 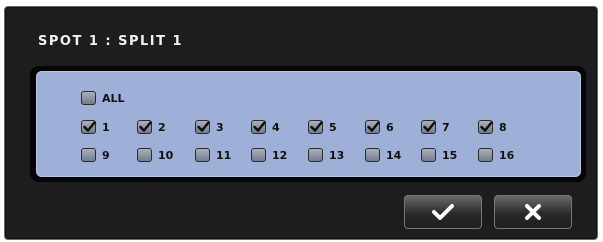 I want to click on dialog-title: SPOT 1 : SPLIT 1, so click(x=111, y=41).